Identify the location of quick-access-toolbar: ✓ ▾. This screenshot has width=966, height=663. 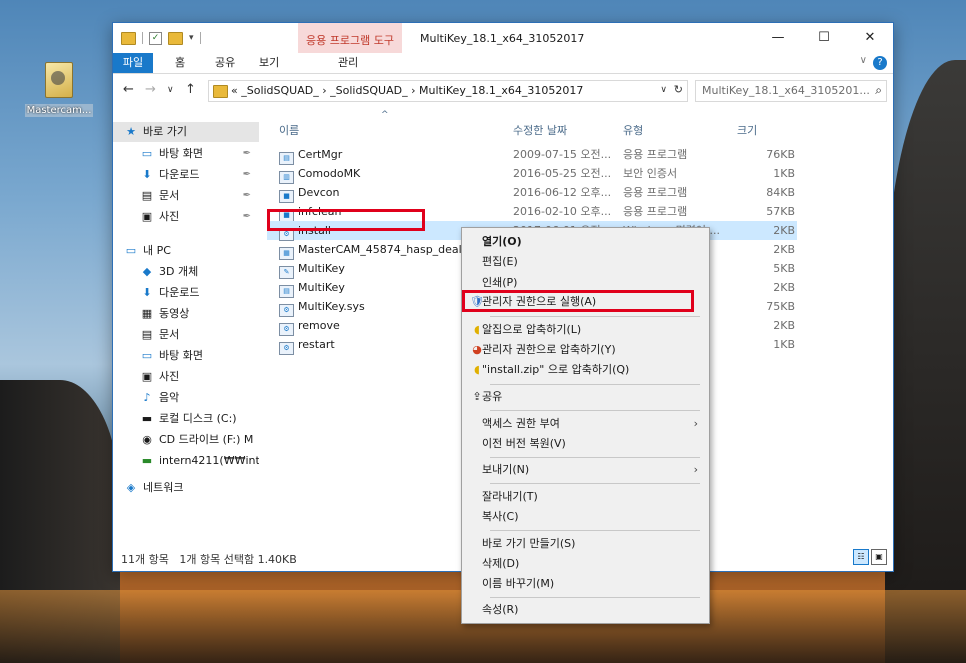
(161, 38).